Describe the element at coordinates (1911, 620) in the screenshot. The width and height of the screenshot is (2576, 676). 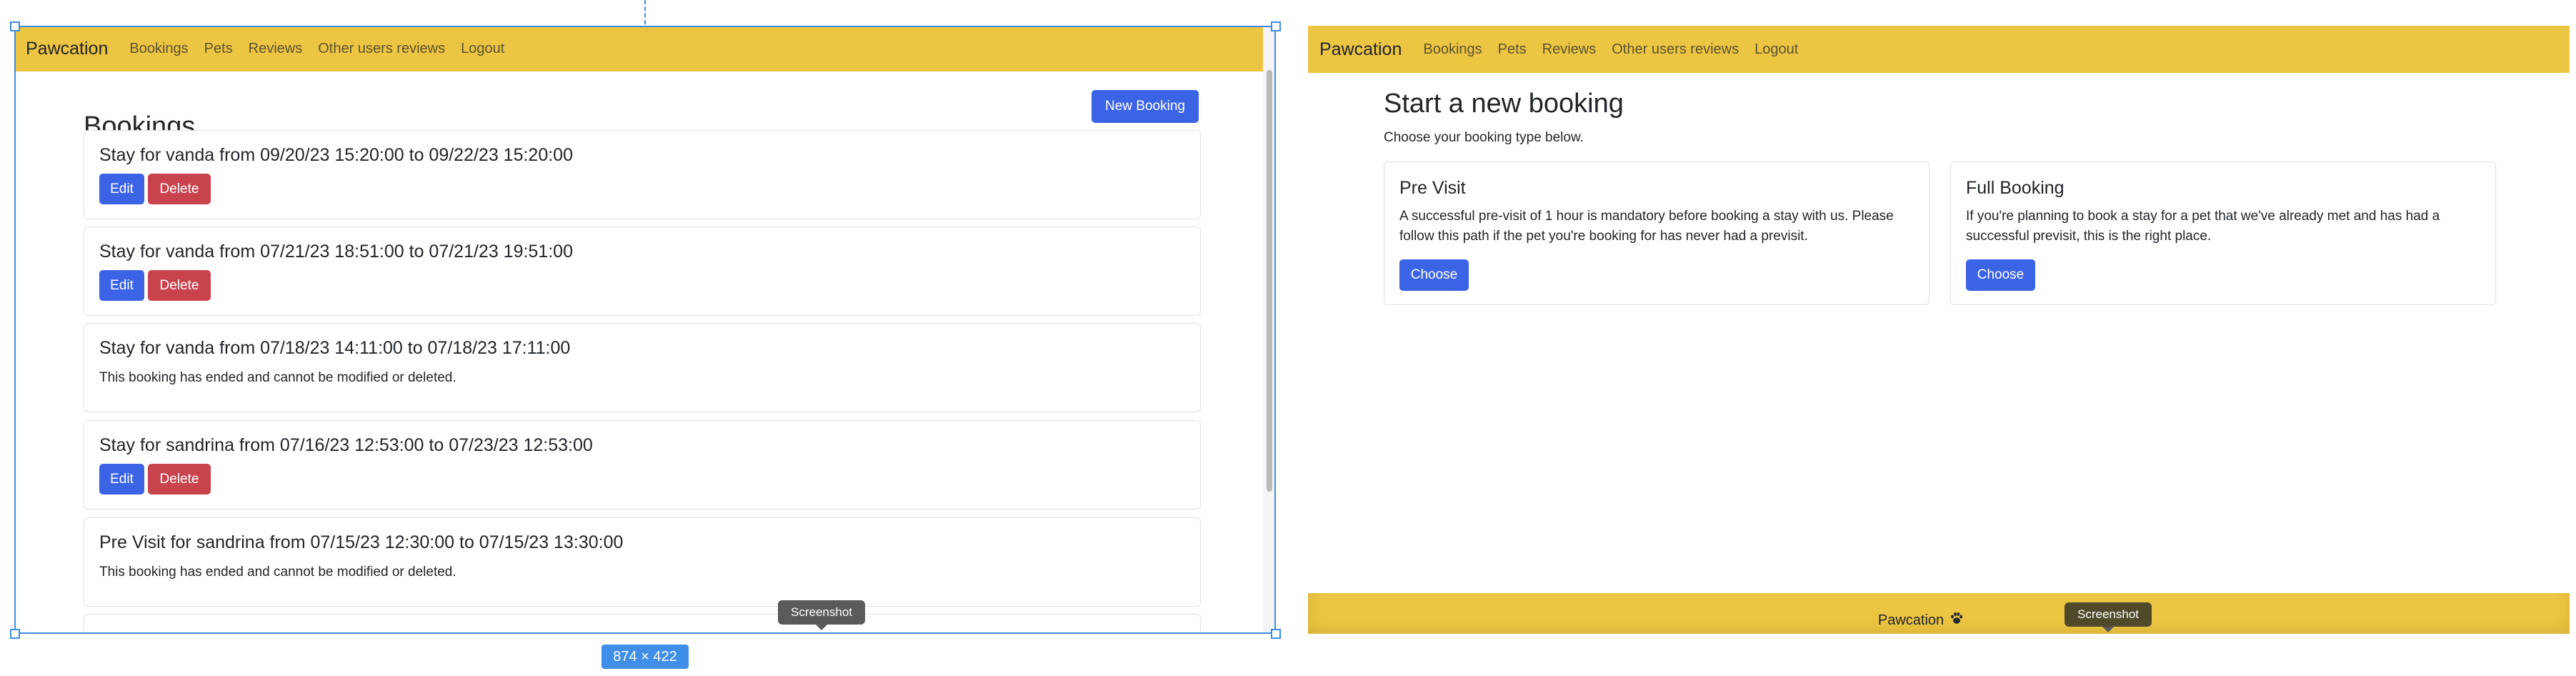
I see `footer-brand-text: Pawcation` at that location.